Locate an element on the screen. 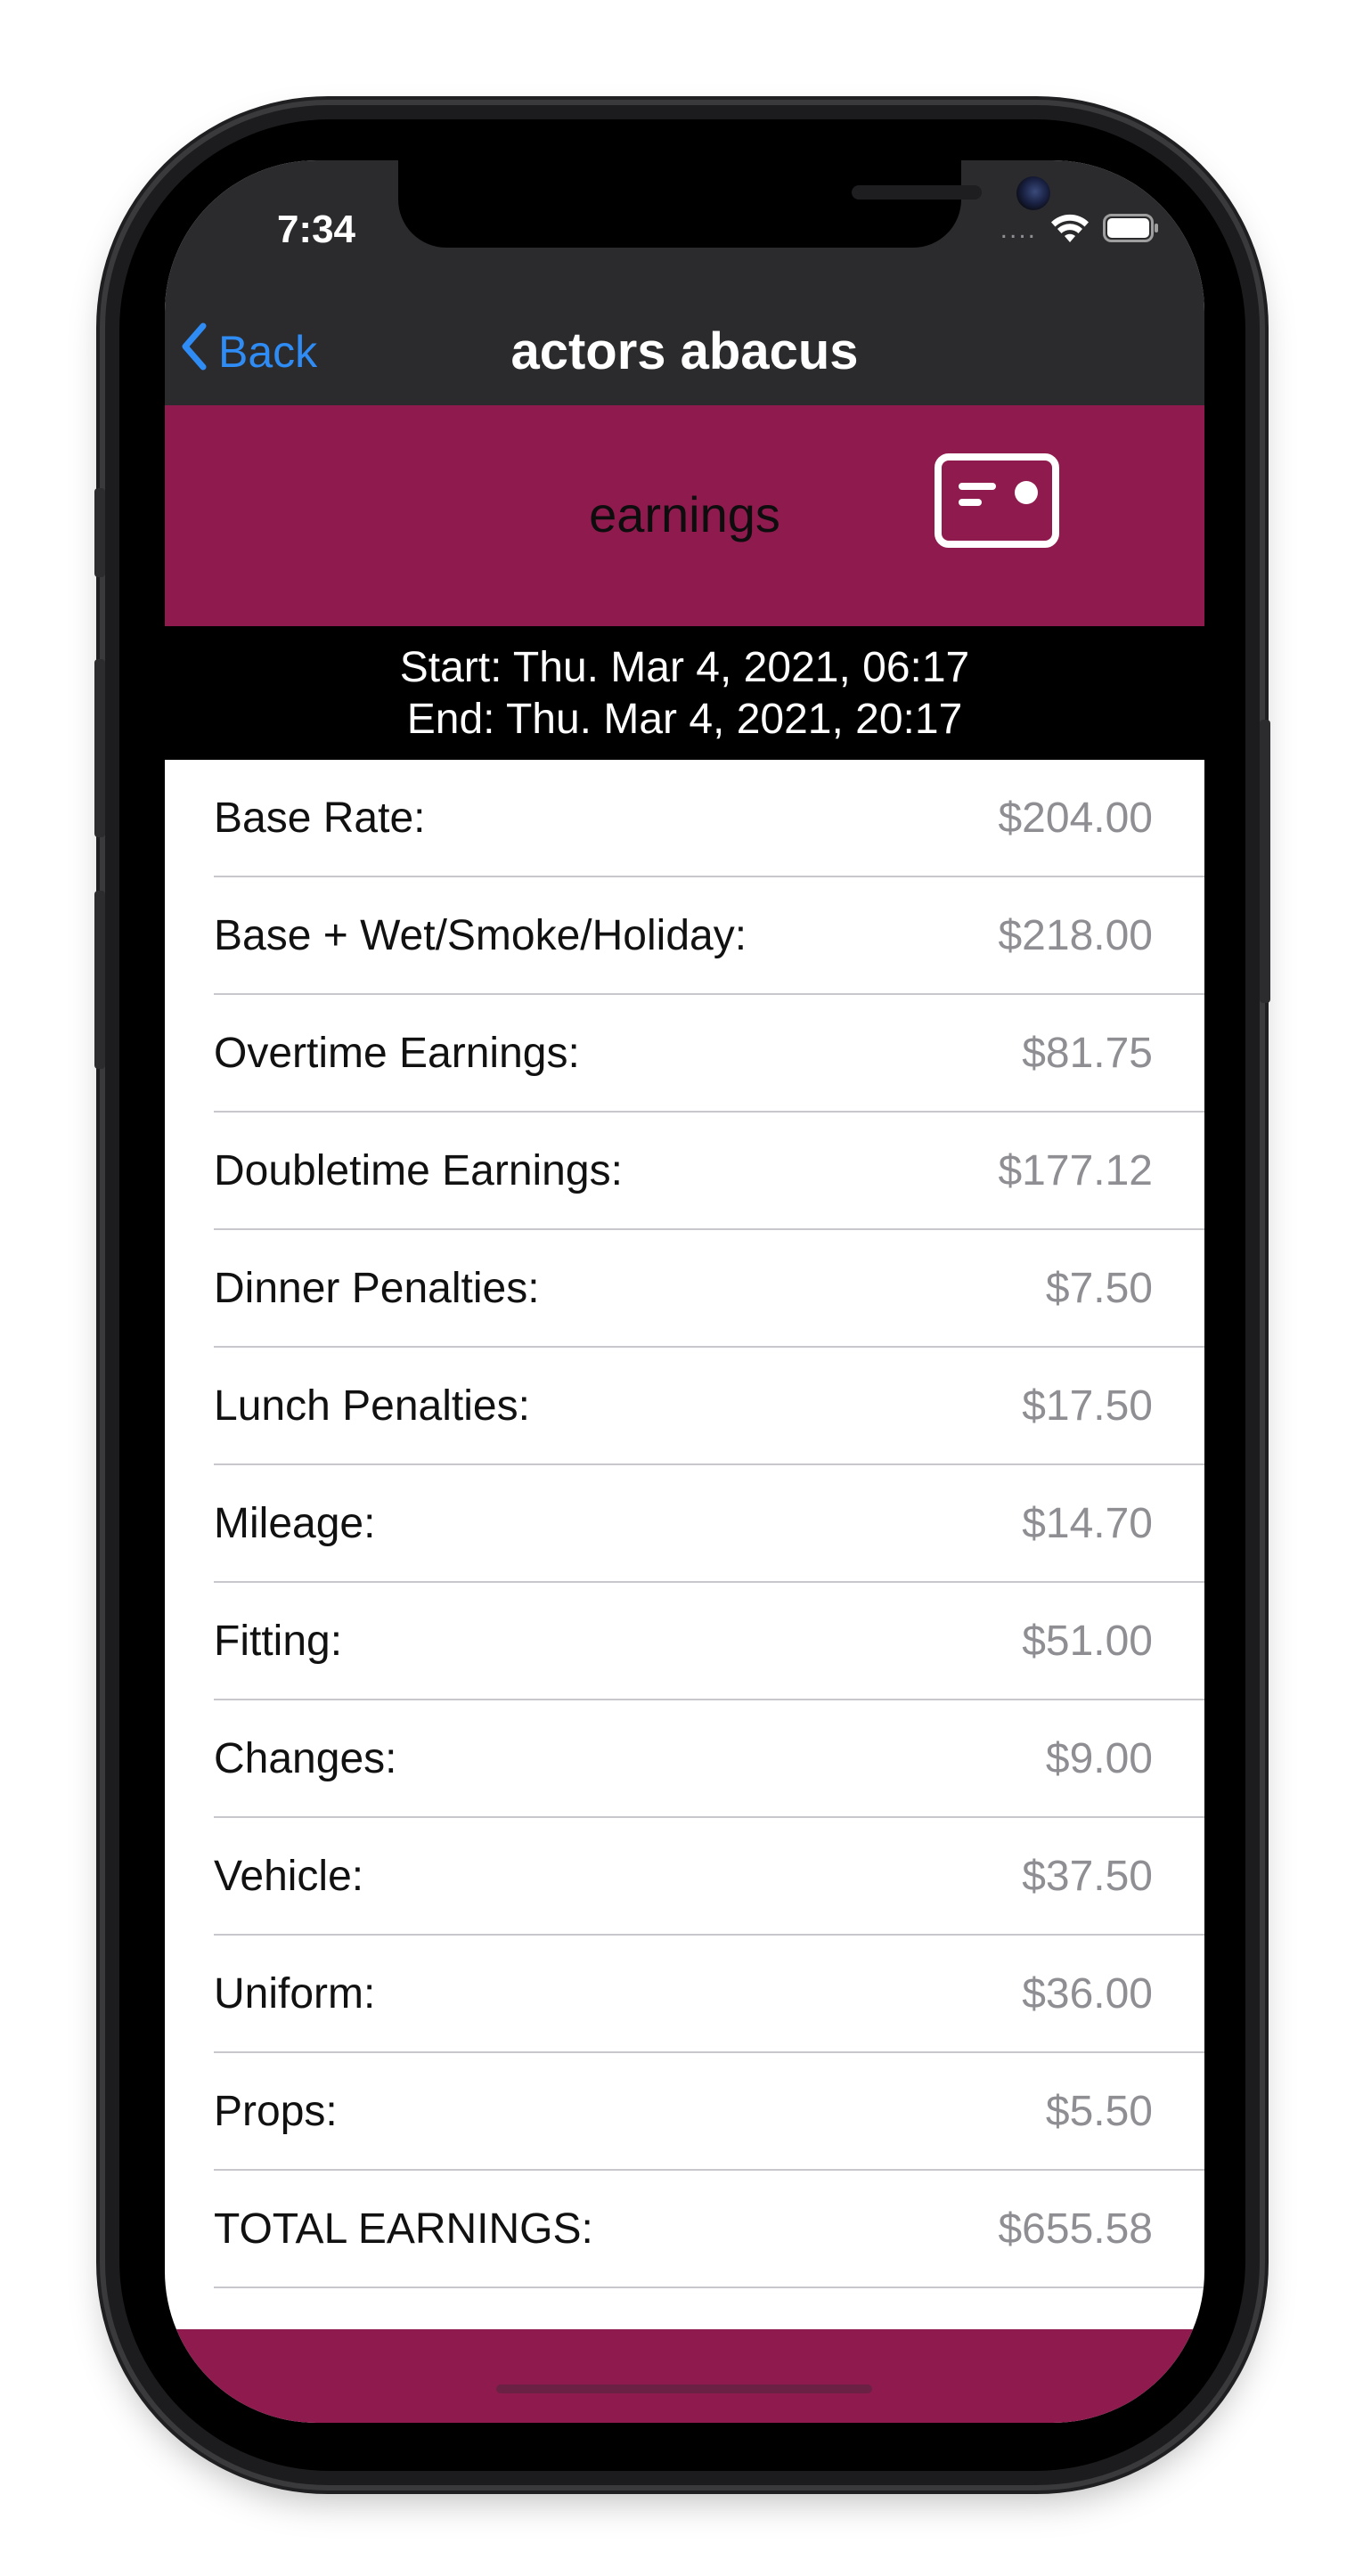  row-label: Overtime Earnings: is located at coordinates (397, 1054).